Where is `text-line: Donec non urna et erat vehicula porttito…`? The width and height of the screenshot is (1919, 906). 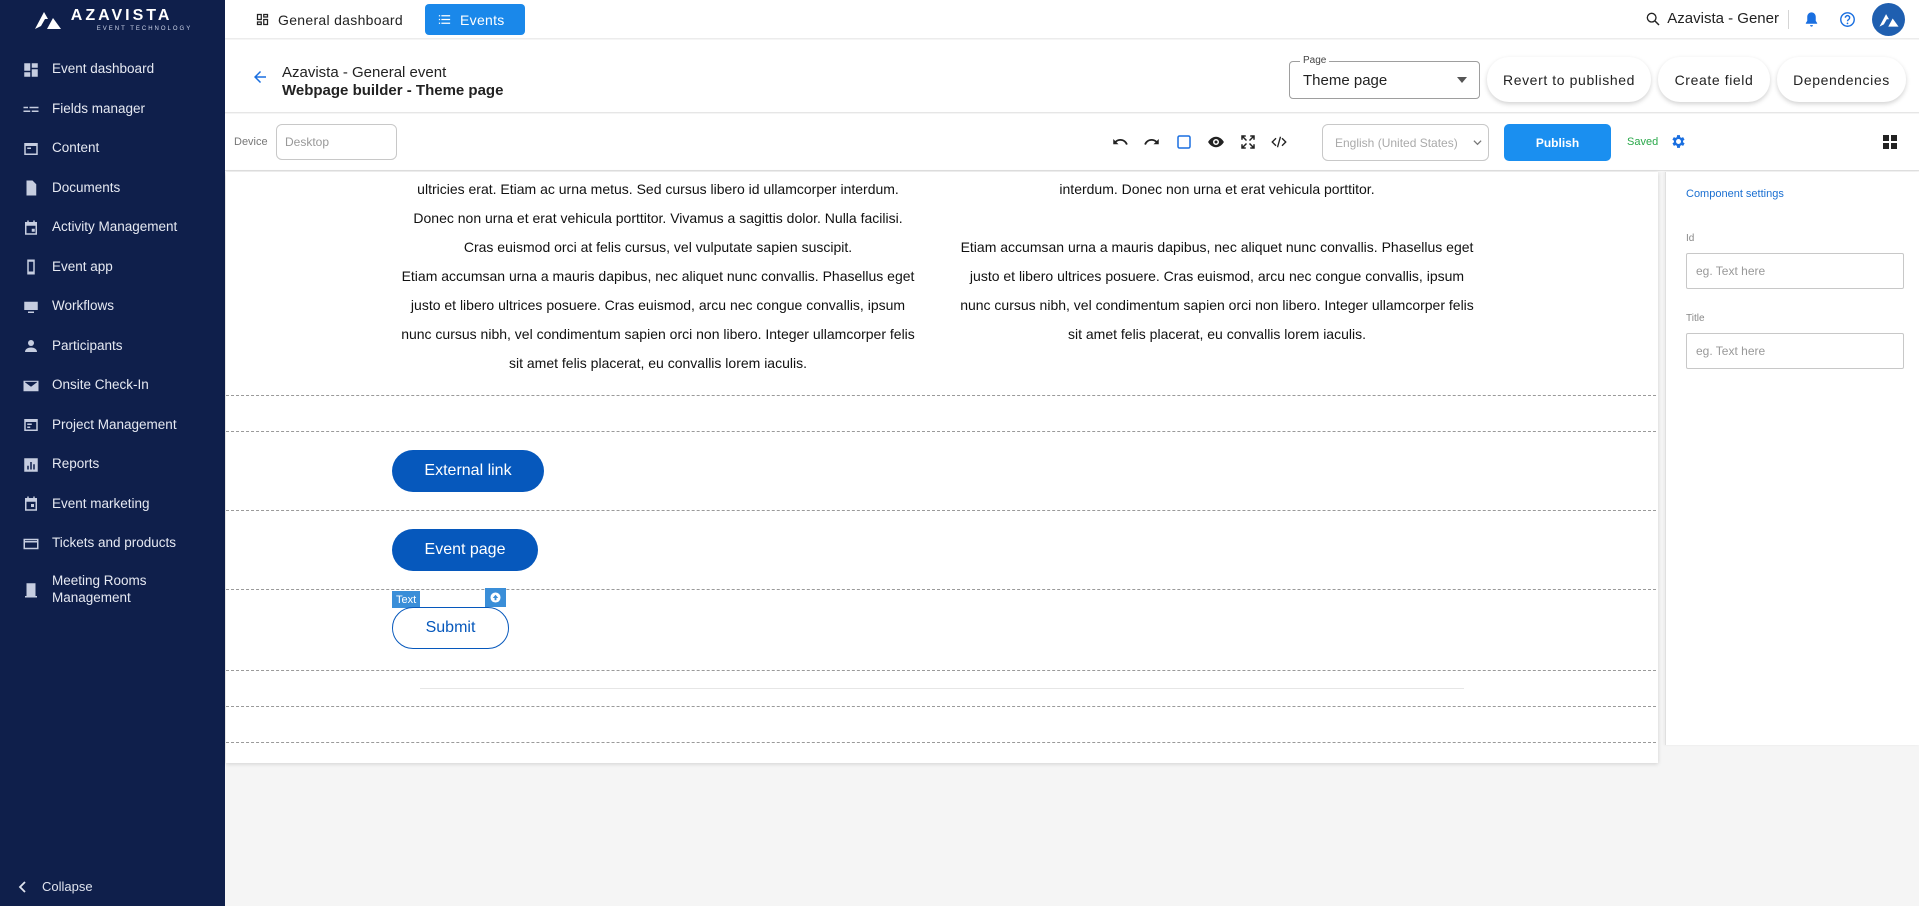 text-line: Donec non urna et erat vehicula porttito… is located at coordinates (658, 218).